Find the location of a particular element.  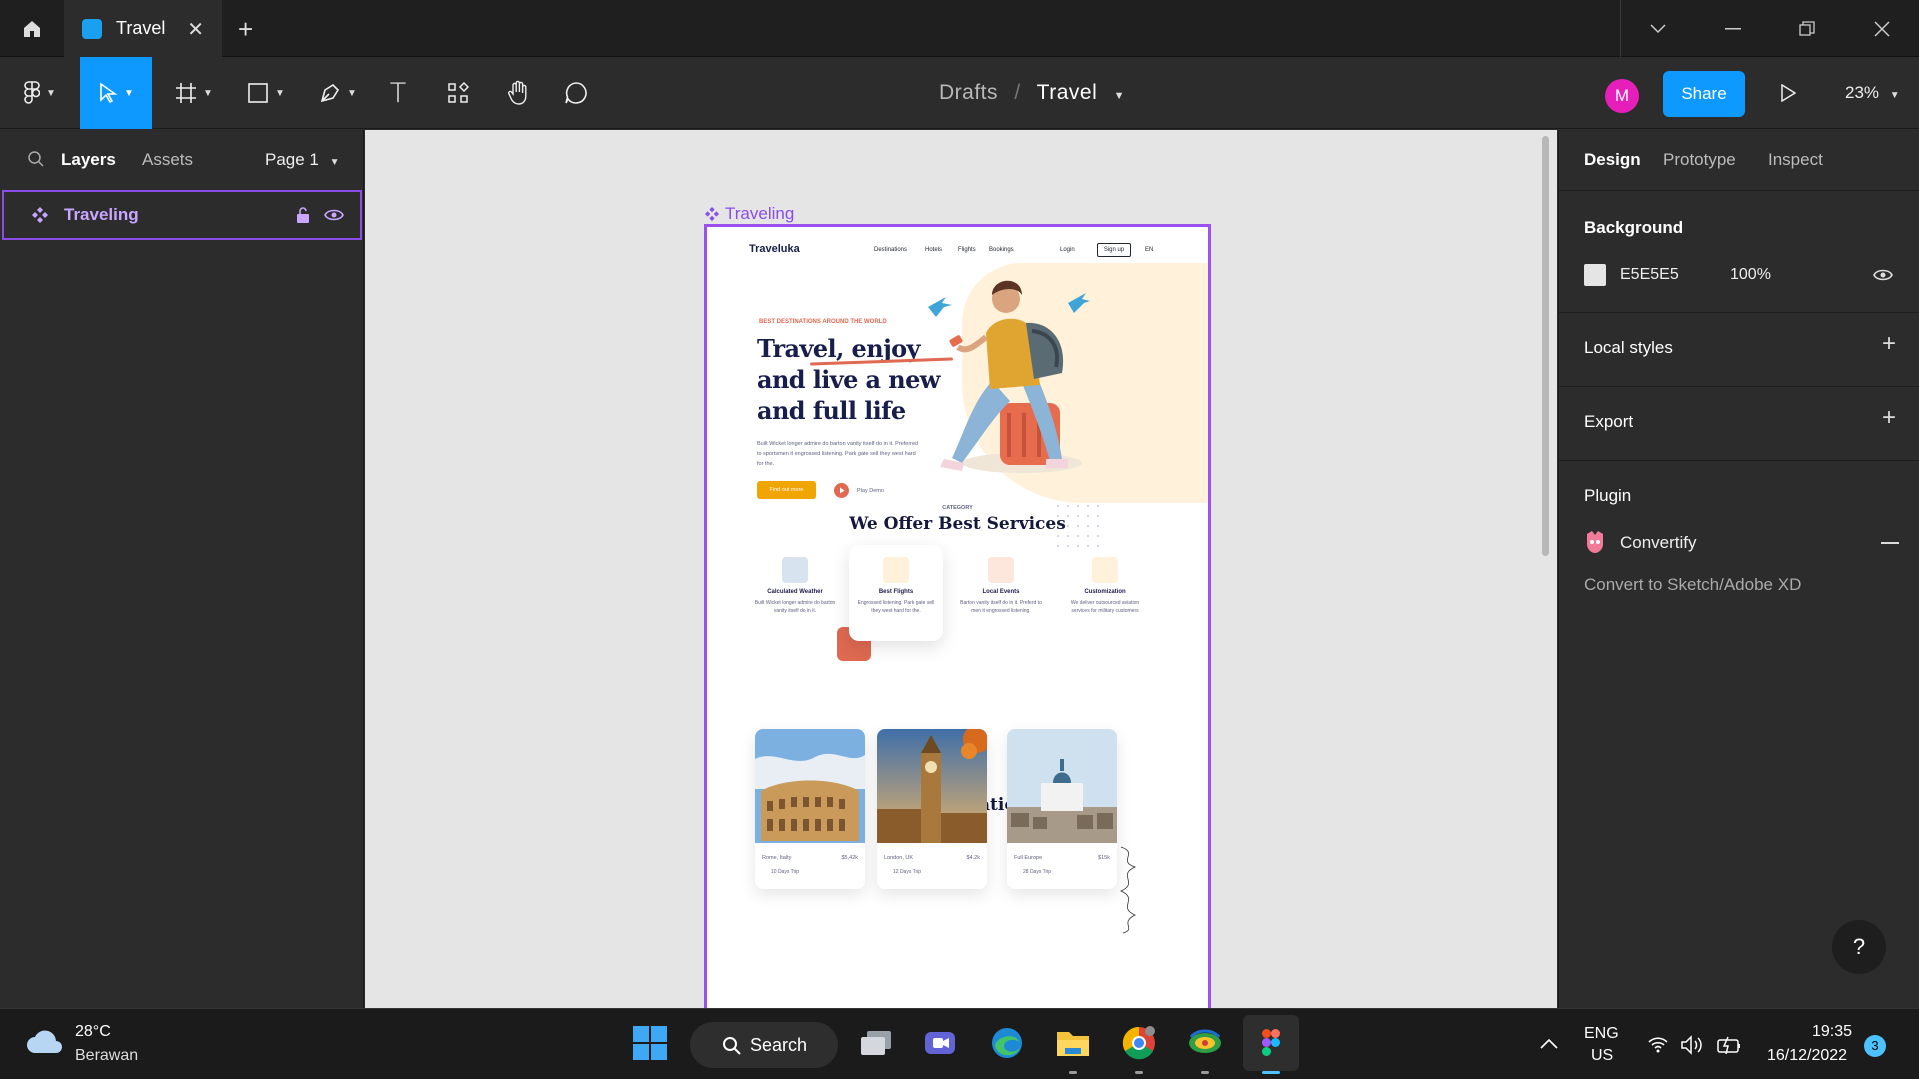

figma-app-icon is located at coordinates (1271, 1042).